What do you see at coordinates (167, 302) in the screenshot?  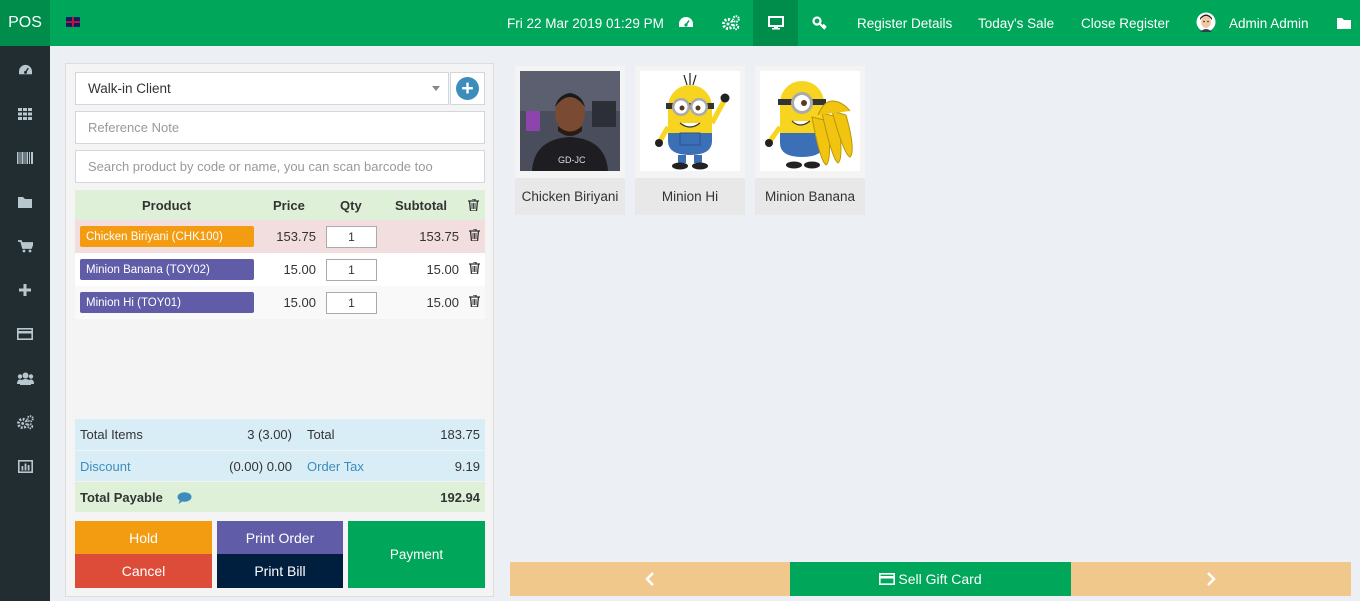 I see `cart-item-product: Minion Hi (TOY01)` at bounding box center [167, 302].